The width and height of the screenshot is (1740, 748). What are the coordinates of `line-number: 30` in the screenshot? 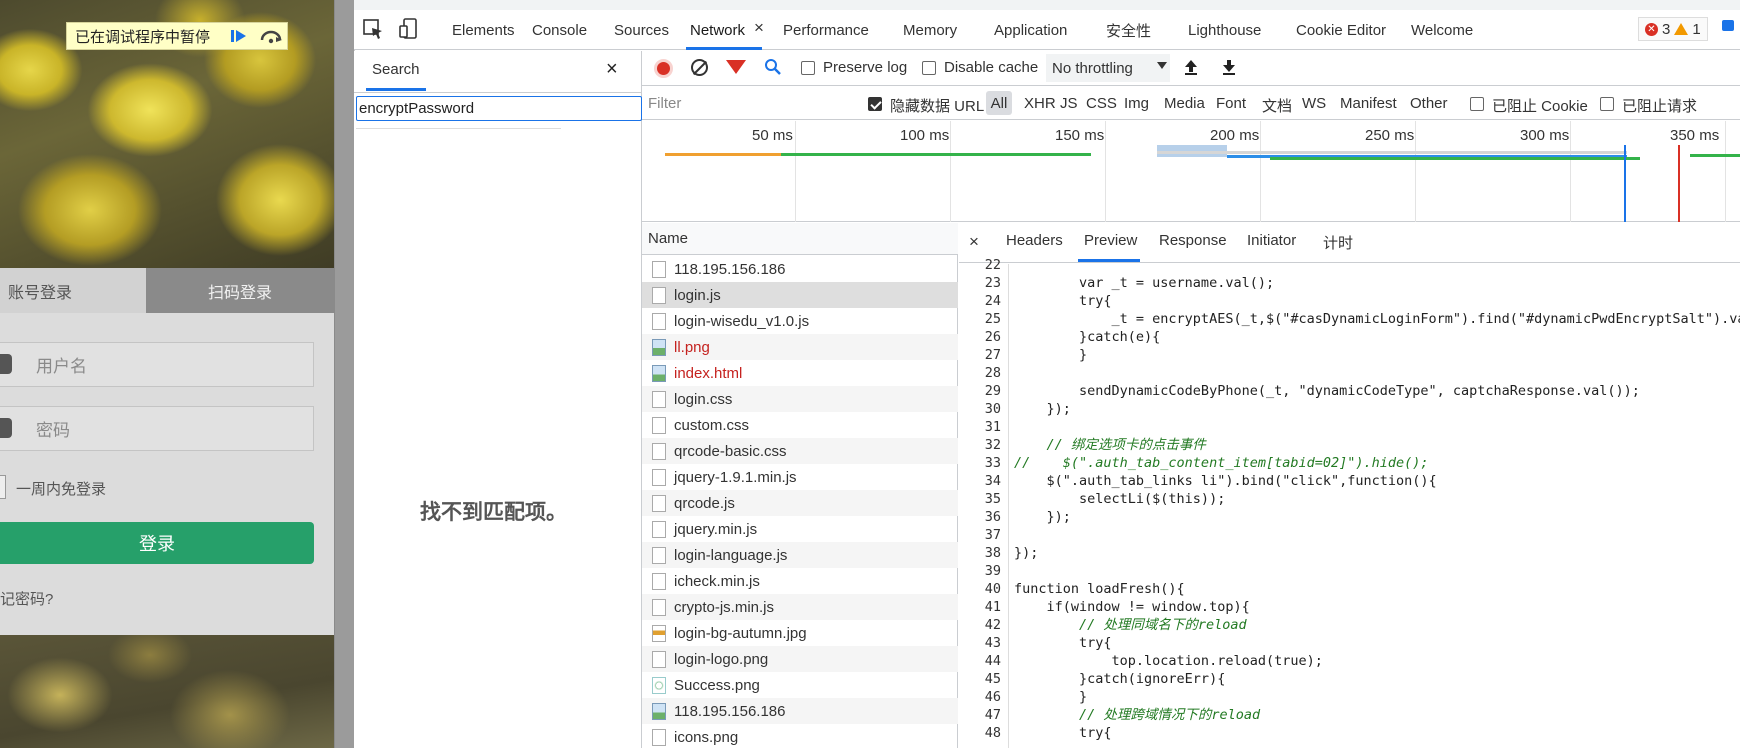 It's located at (992, 409).